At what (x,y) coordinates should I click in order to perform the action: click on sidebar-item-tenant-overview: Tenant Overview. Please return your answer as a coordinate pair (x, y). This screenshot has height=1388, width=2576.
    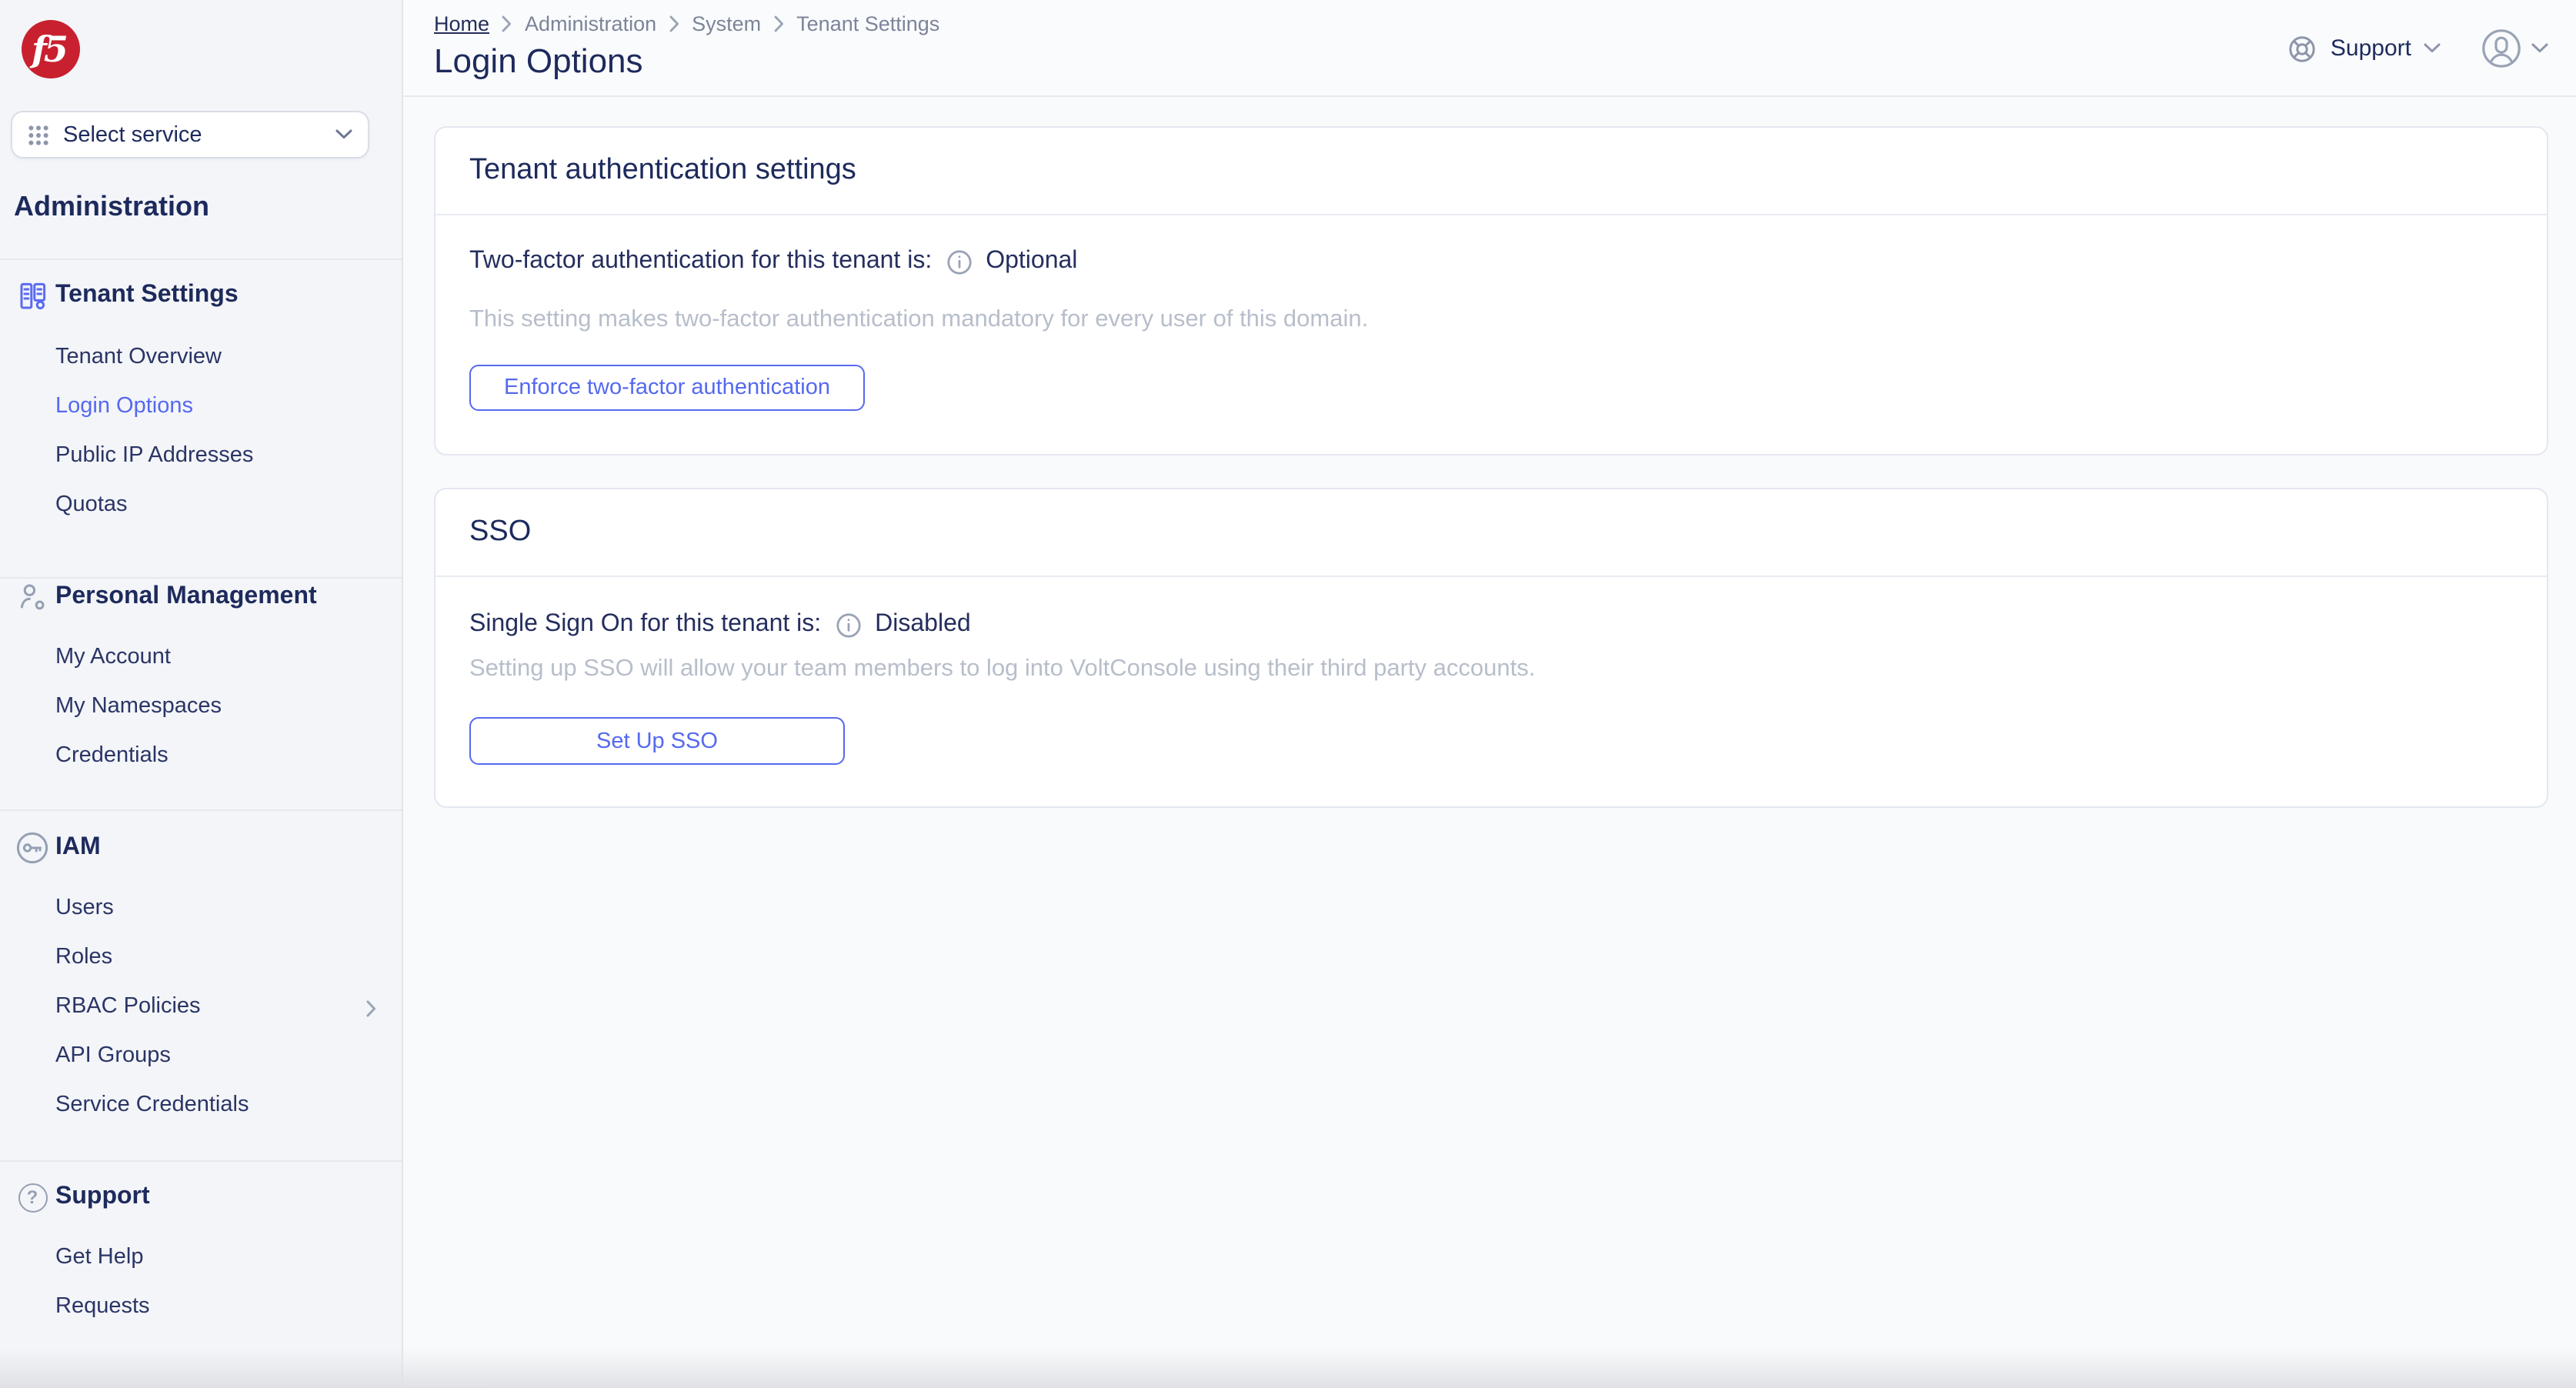
    Looking at the image, I should click on (201, 357).